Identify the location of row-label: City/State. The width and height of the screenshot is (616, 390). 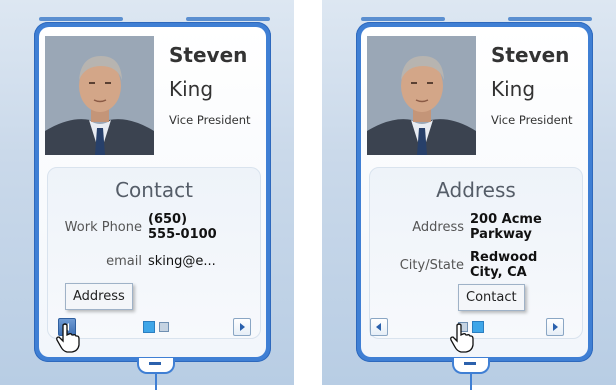
(431, 265).